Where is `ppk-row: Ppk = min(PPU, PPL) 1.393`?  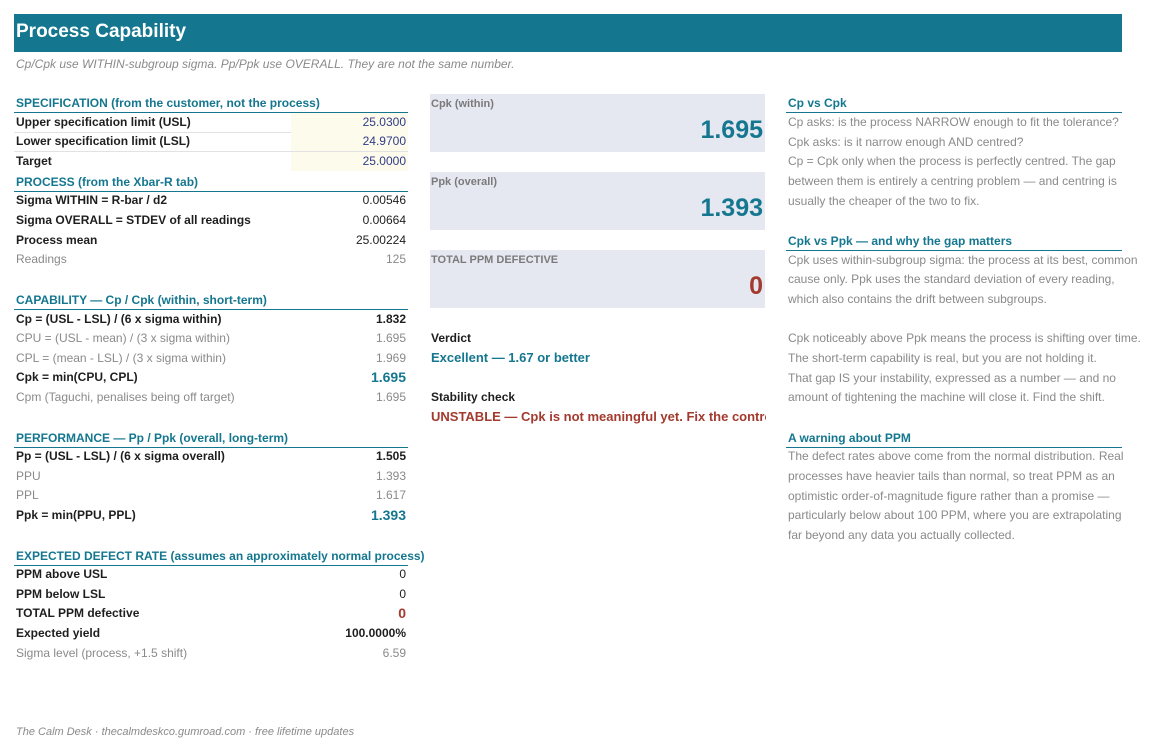
ppk-row: Ppk = min(PPU, PPL) 1.393 is located at coordinates (211, 515).